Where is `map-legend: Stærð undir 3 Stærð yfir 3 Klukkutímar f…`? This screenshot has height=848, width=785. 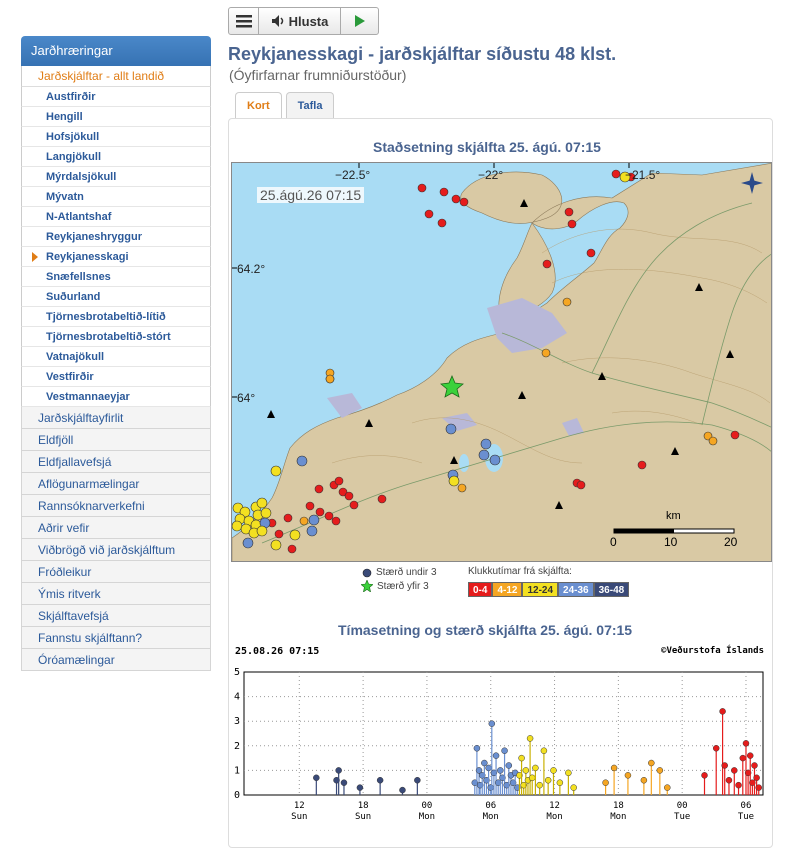 map-legend: Stærð undir 3 Stærð yfir 3 Klukkutímar f… is located at coordinates (510, 583).